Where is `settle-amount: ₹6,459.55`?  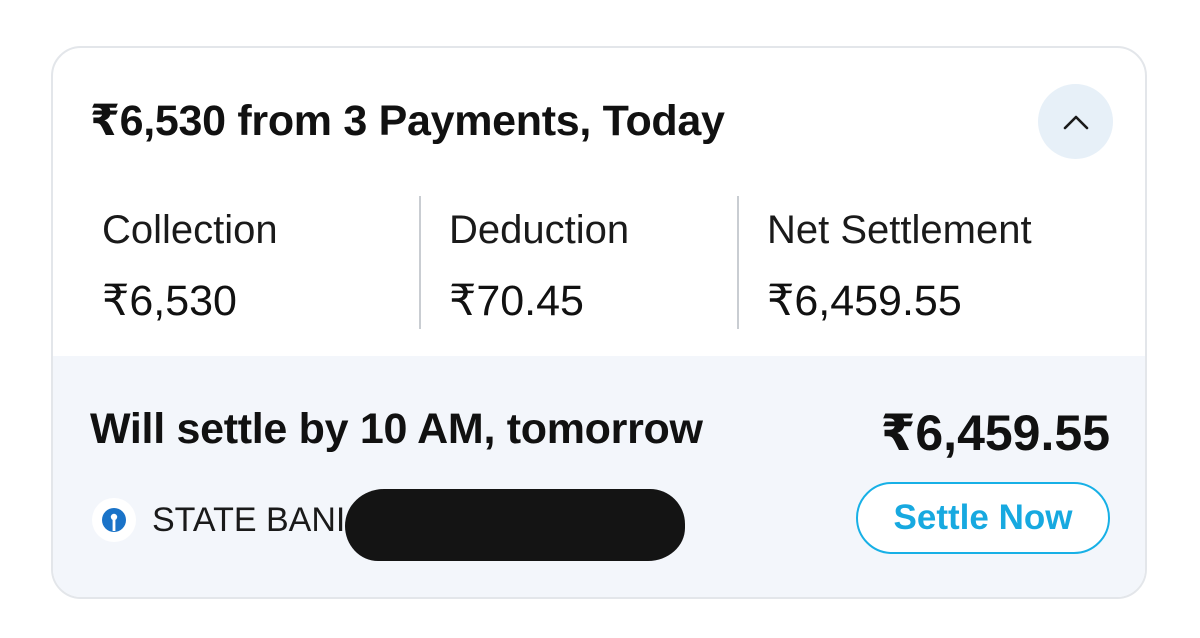
settle-amount: ₹6,459.55 is located at coordinates (995, 433).